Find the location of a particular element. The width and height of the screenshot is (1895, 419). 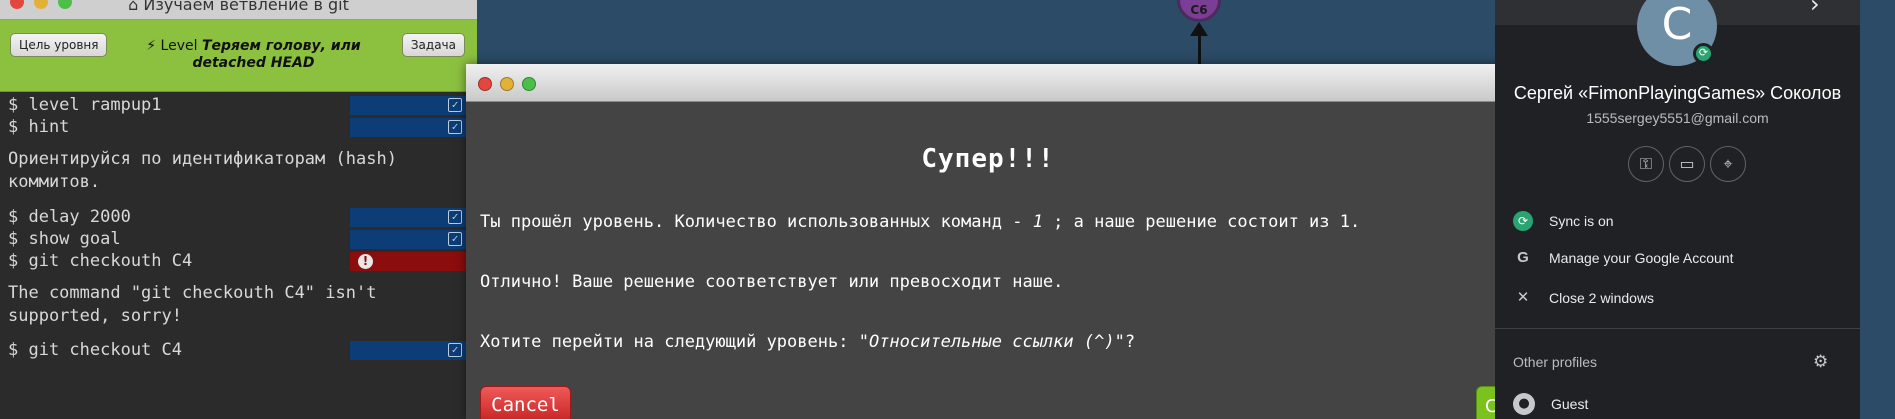

location-pin-icon: ⌖ is located at coordinates (1728, 163).